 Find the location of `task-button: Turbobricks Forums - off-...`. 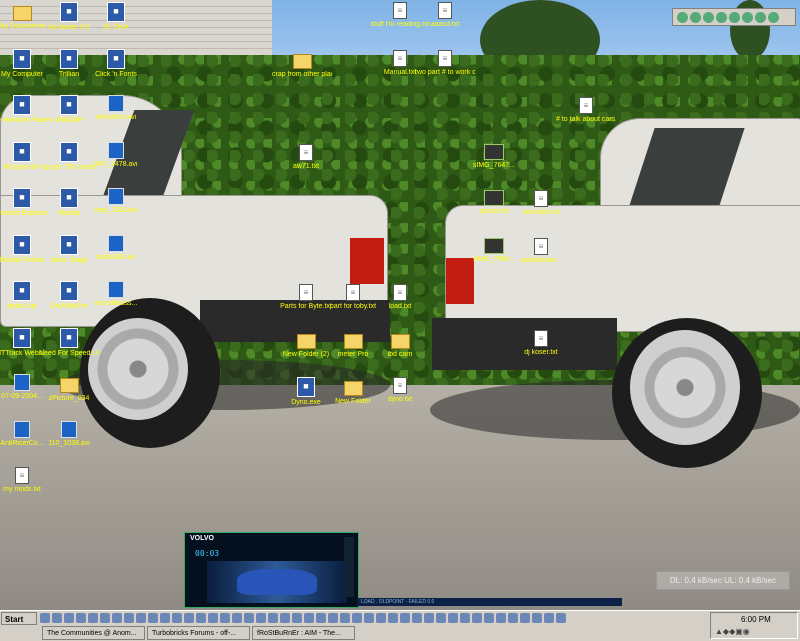

task-button: Turbobricks Forums - off-... is located at coordinates (198, 633).